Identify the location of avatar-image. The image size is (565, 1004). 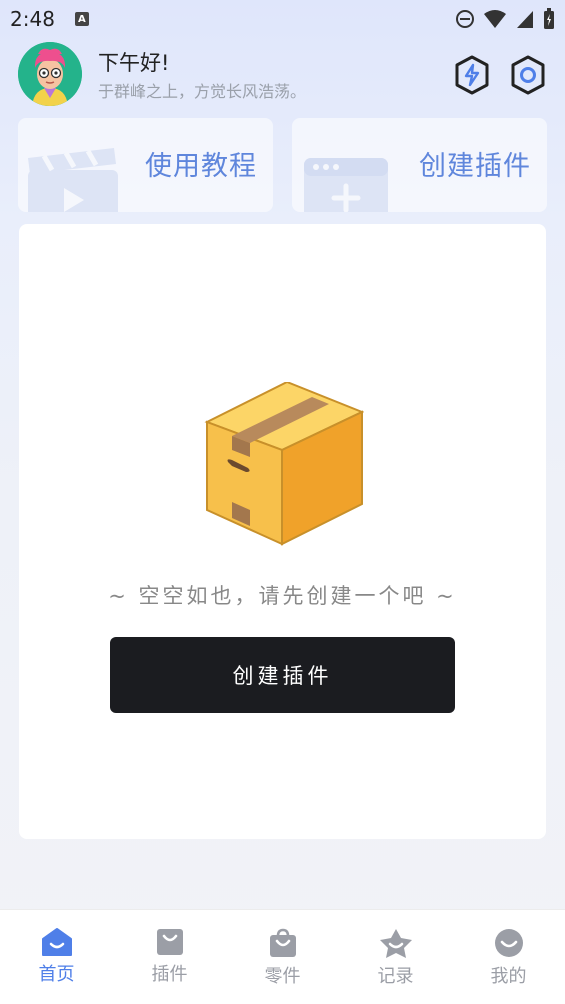
(50, 74).